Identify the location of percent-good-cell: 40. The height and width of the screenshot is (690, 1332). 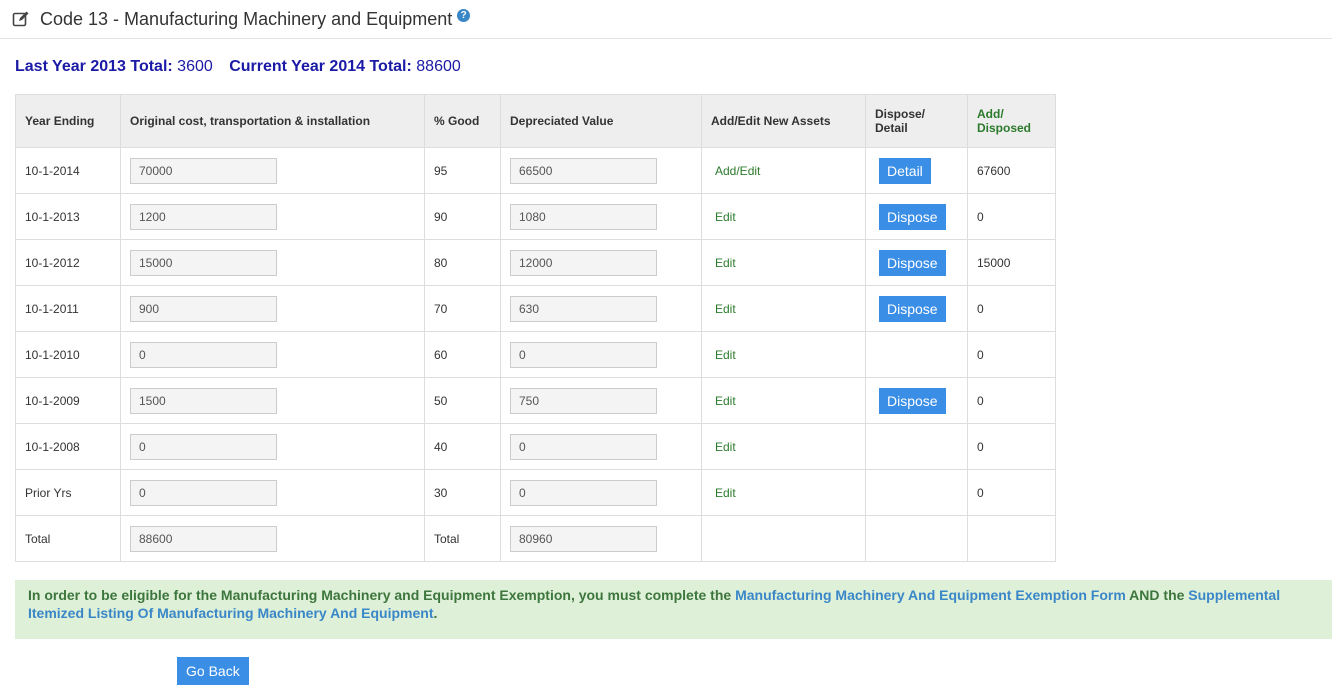
(462, 446).